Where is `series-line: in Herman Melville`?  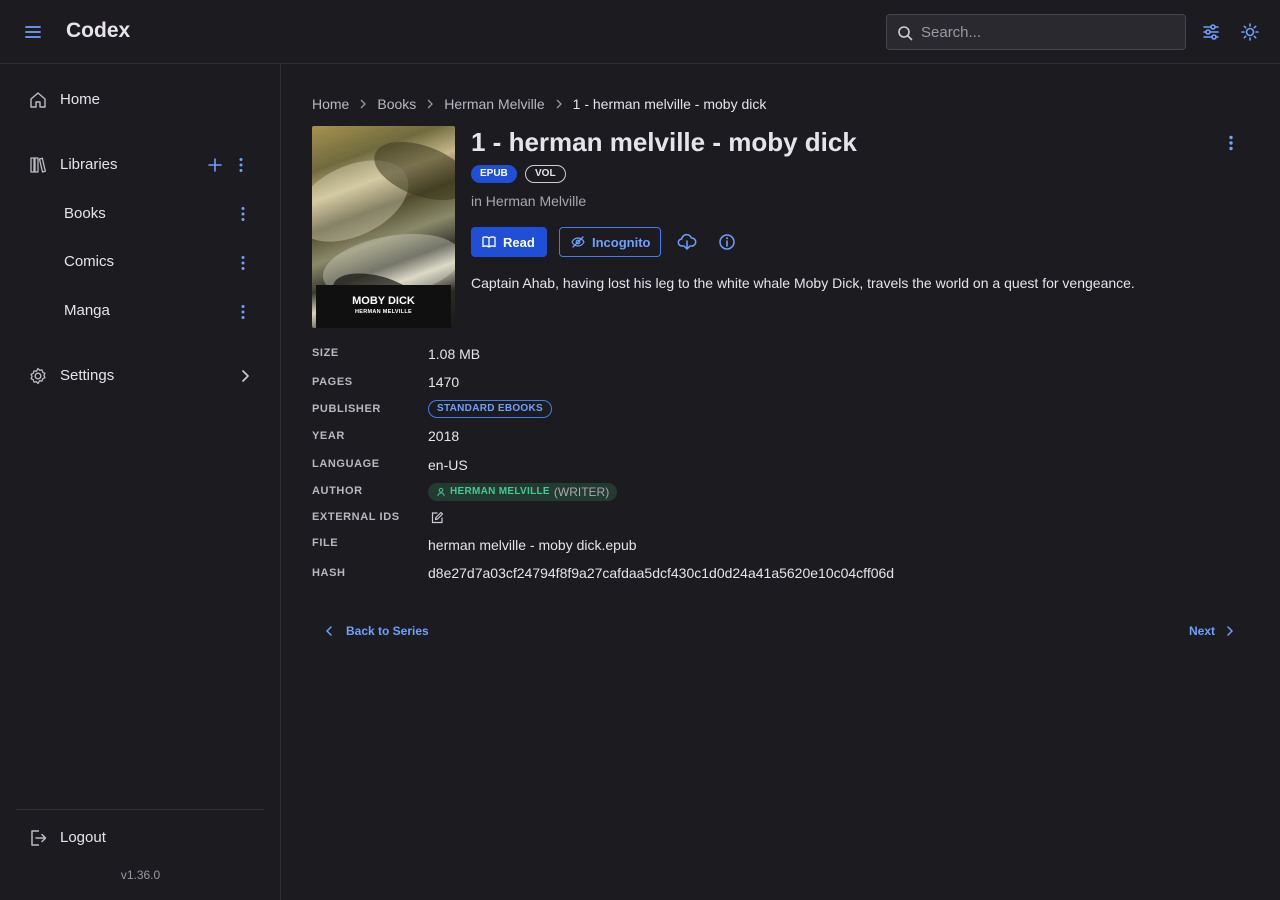
series-line: in Herman Melville is located at coordinates (528, 201).